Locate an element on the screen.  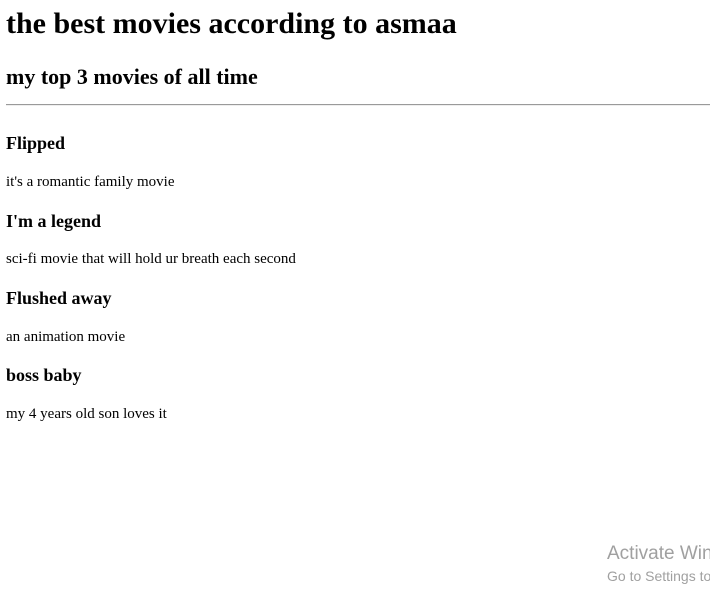
movie-title-1: Flipped is located at coordinates (36, 143).